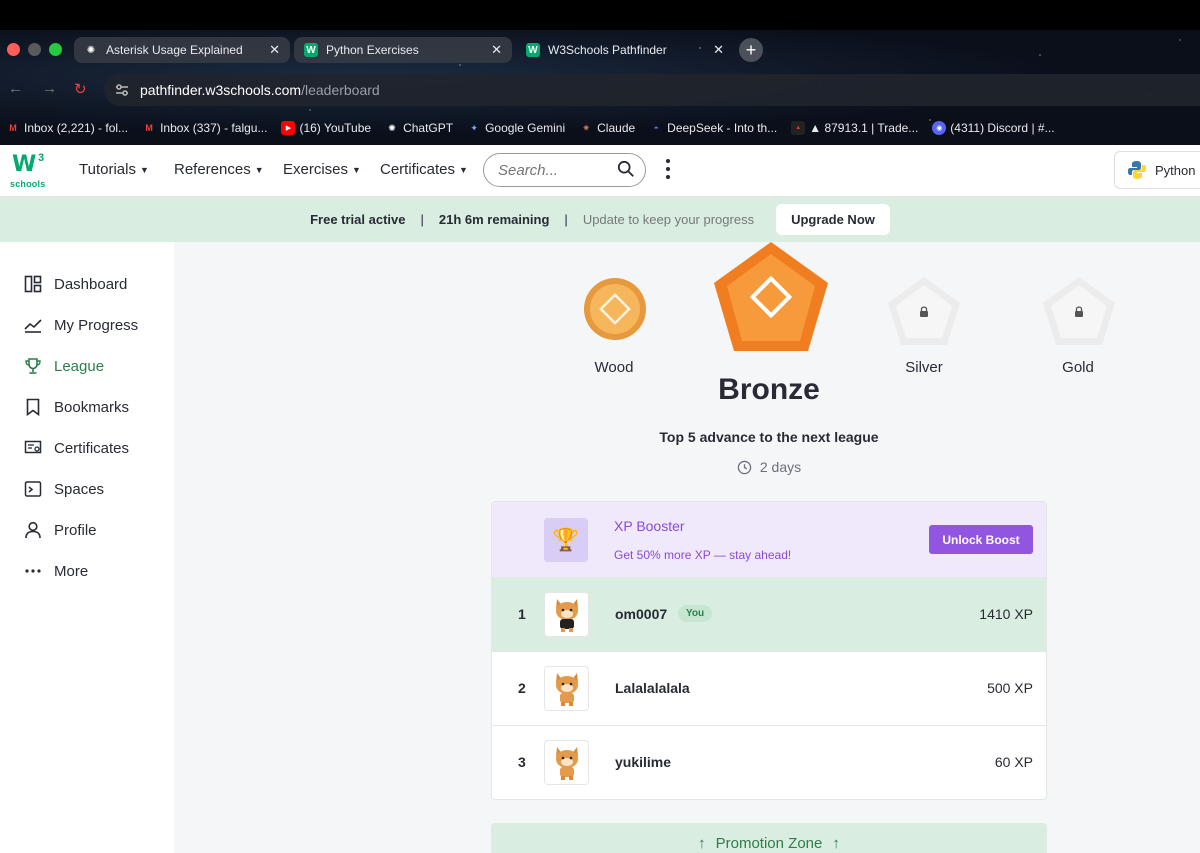 The image size is (1200, 853). I want to click on bookmark-item: ▶ (16) YouTube, so click(326, 128).